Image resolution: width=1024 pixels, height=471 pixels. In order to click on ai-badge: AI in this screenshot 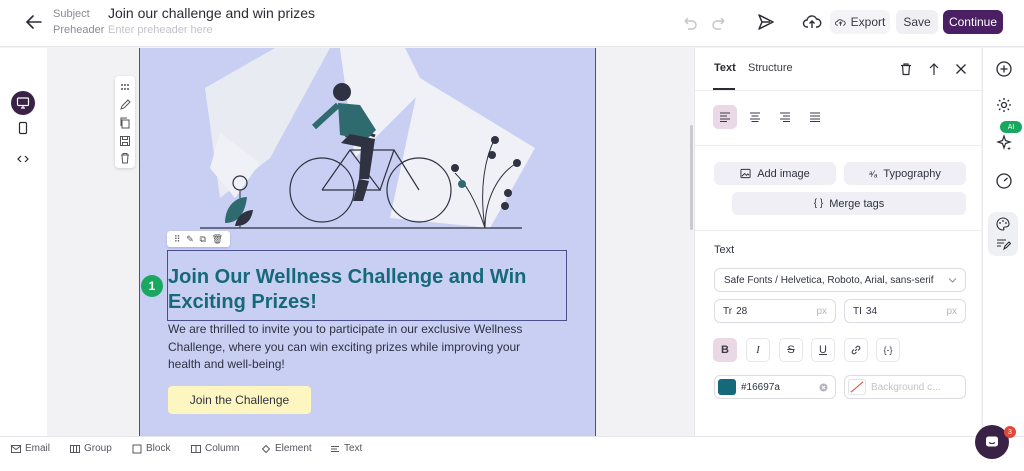, I will do `click(1011, 127)`.